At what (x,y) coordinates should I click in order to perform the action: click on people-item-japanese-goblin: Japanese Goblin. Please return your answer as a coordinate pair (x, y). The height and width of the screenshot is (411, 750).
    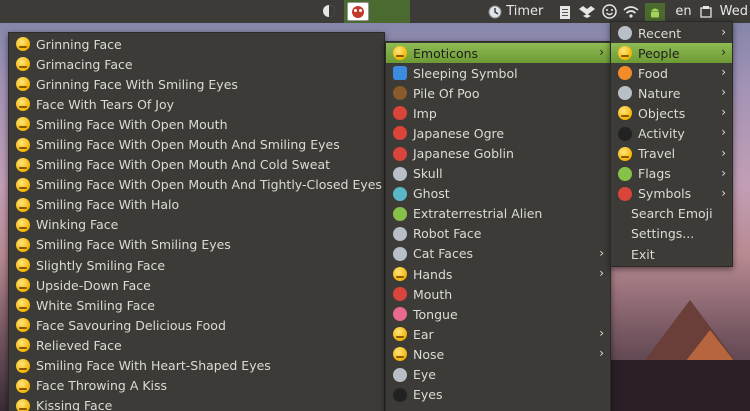
    Looking at the image, I should click on (498, 153).